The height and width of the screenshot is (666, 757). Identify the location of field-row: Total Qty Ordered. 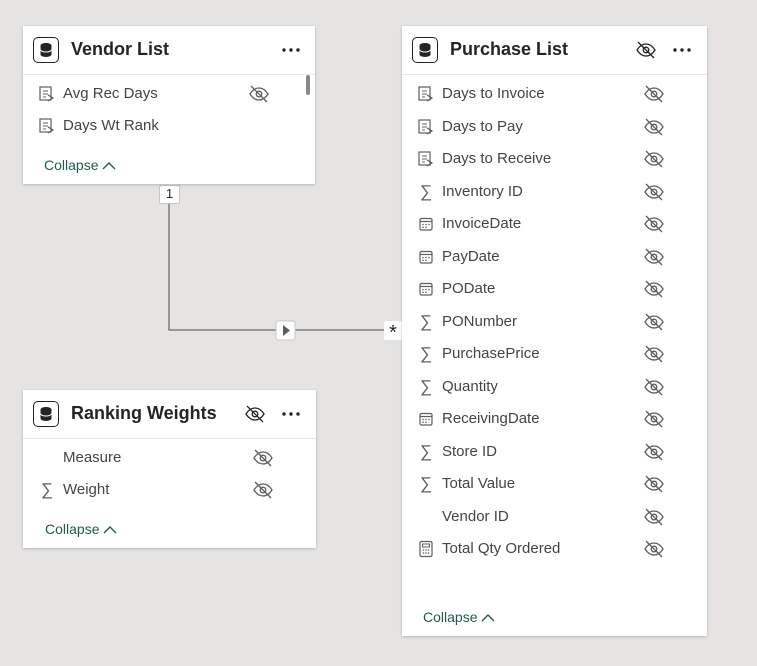
(554, 549).